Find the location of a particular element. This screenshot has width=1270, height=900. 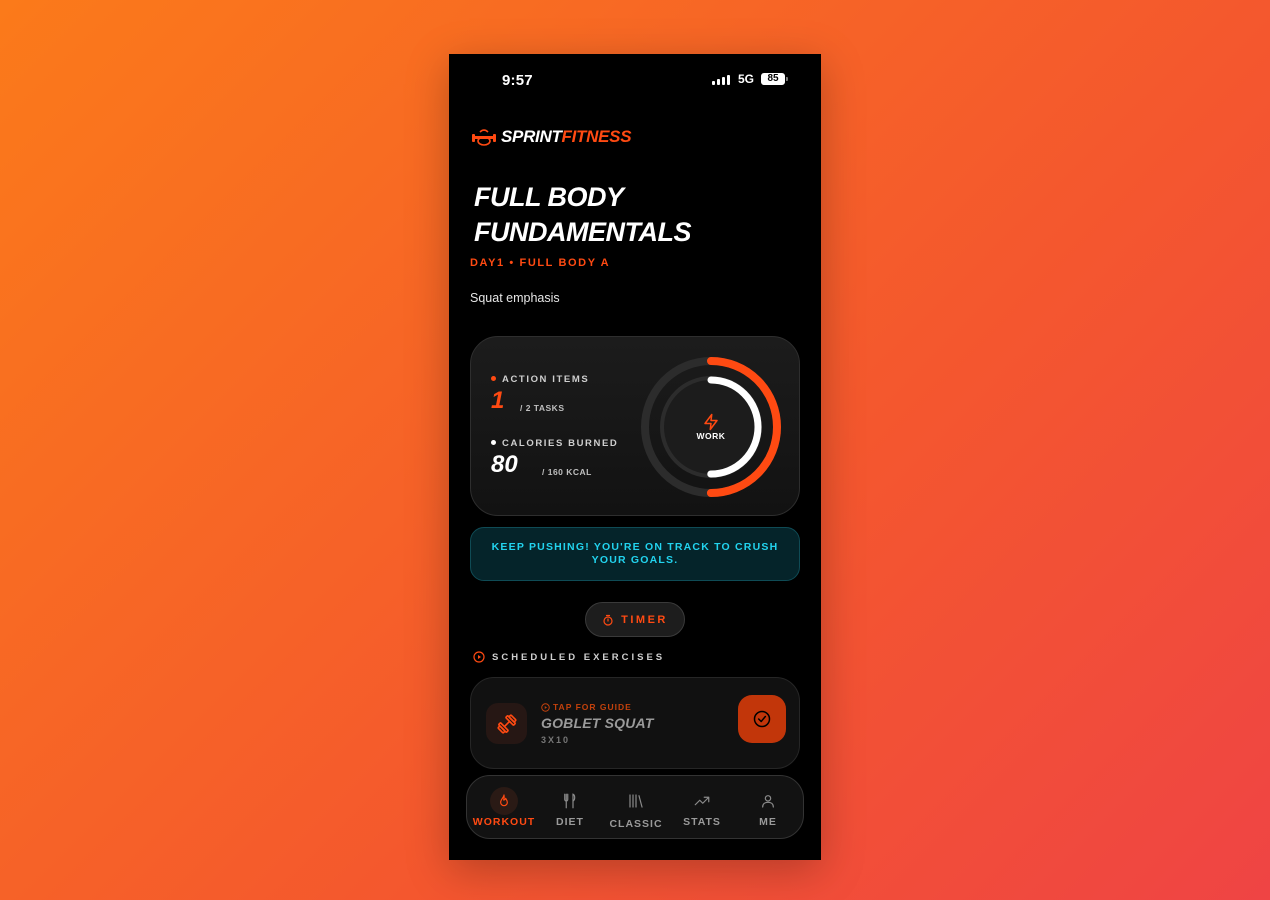

exercise-name: GOBLET SQUAT is located at coordinates (597, 723).